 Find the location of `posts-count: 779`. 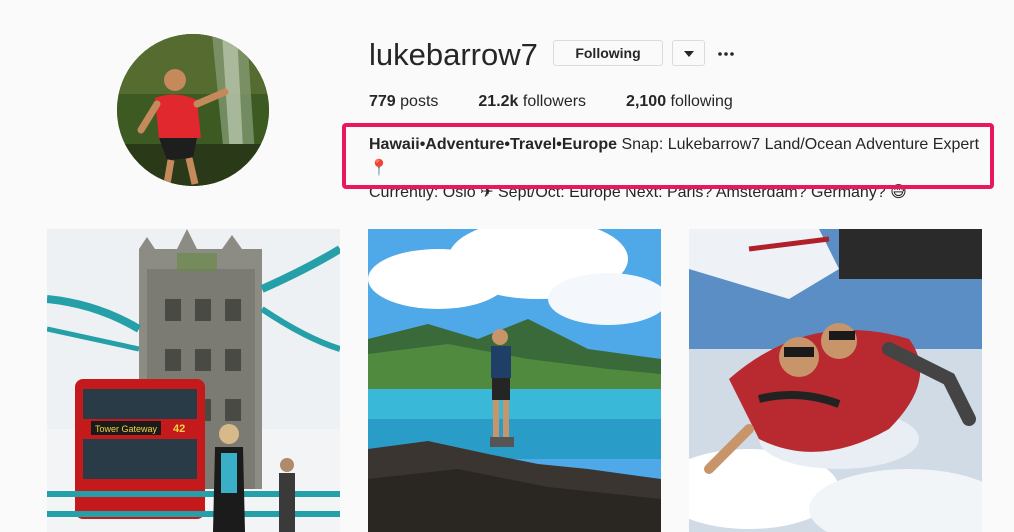

posts-count: 779 is located at coordinates (382, 101).